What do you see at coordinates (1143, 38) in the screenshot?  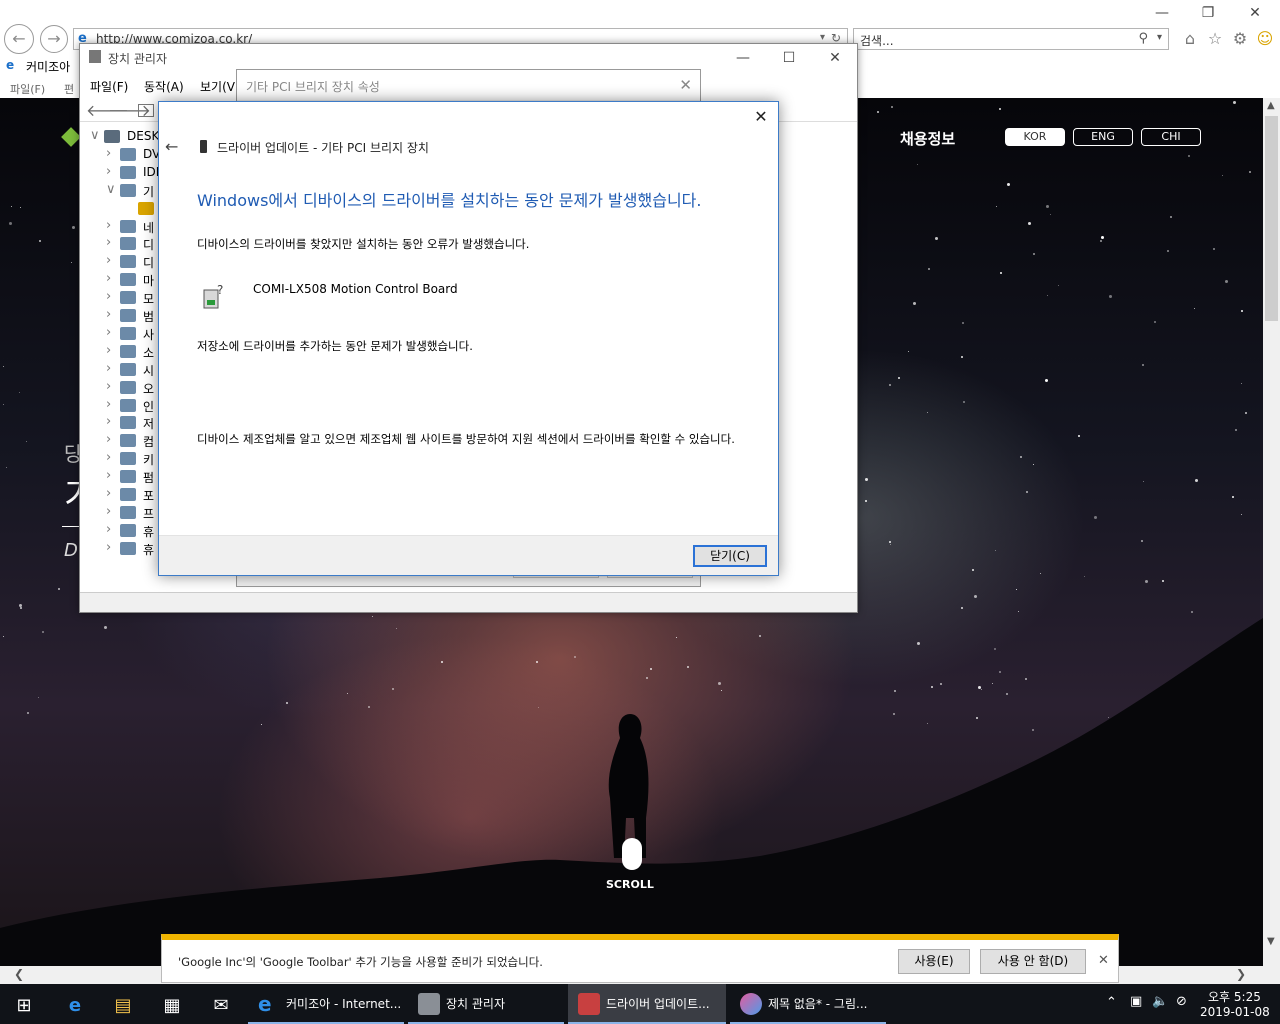 I see `search-icon: ⚲` at bounding box center [1143, 38].